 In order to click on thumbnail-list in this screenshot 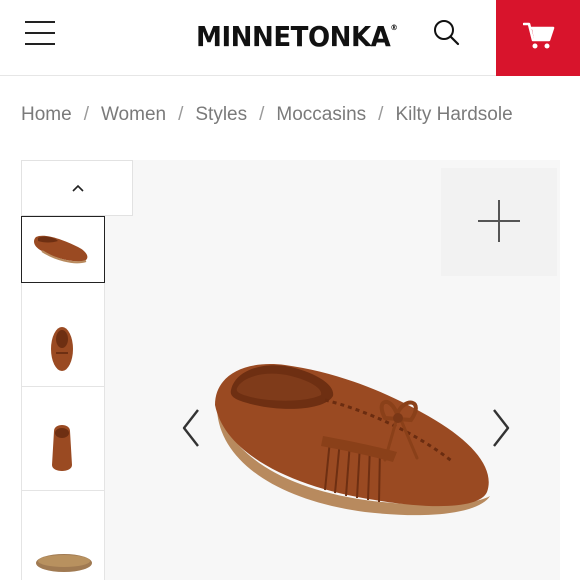, I will do `click(63, 398)`.